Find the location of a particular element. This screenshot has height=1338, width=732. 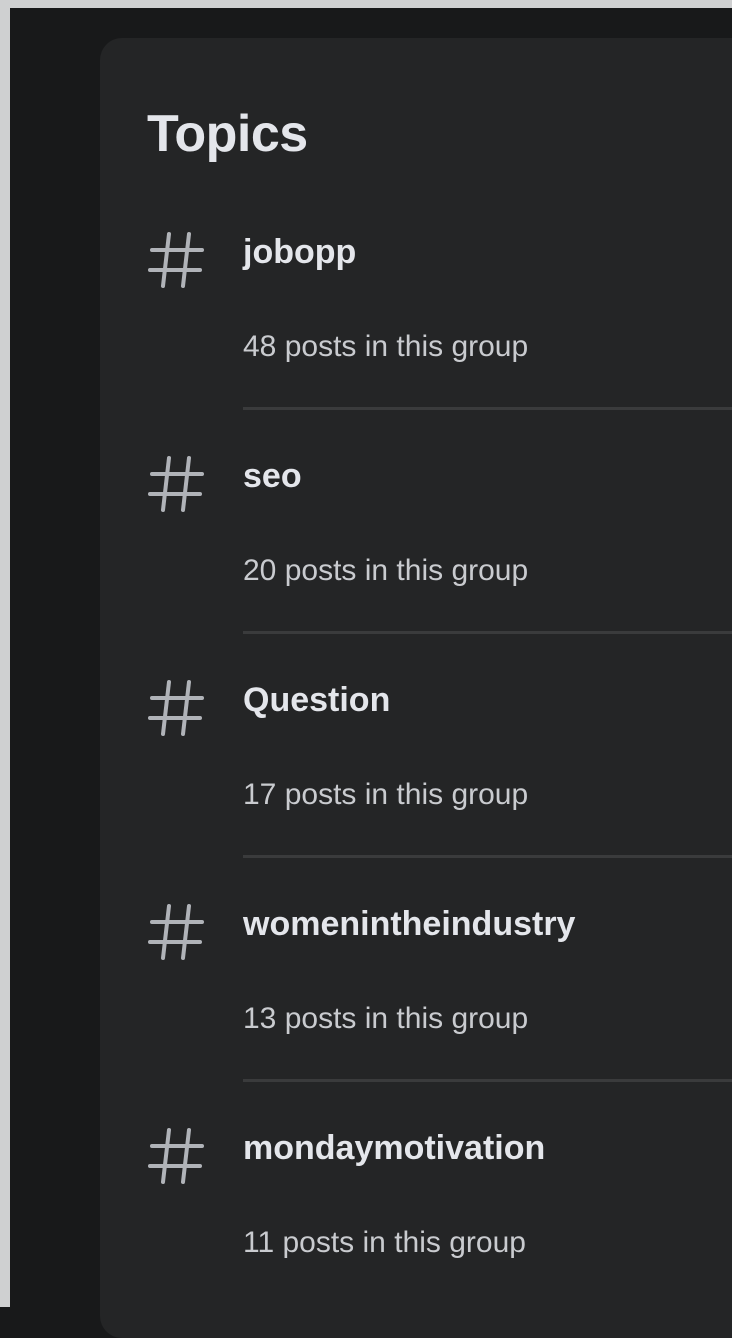

topic-name: seo is located at coordinates (272, 476).